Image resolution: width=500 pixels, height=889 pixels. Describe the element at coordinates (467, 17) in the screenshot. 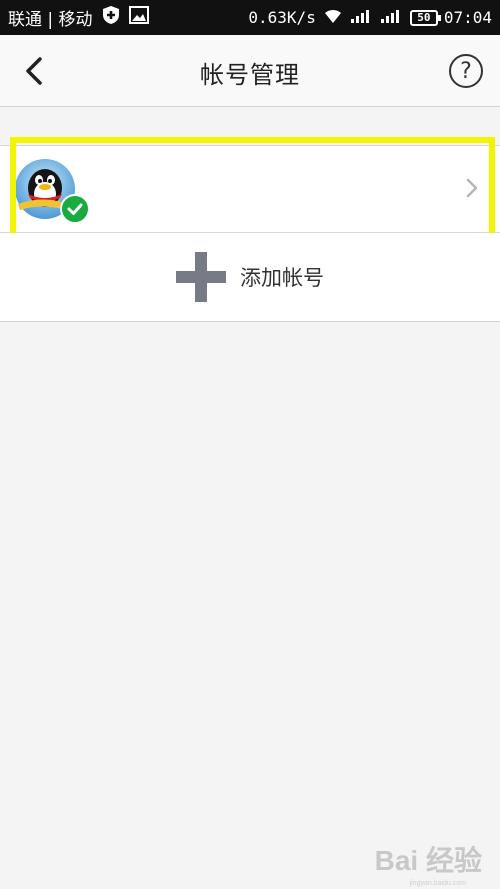

I see `clock-time: 07:04` at that location.